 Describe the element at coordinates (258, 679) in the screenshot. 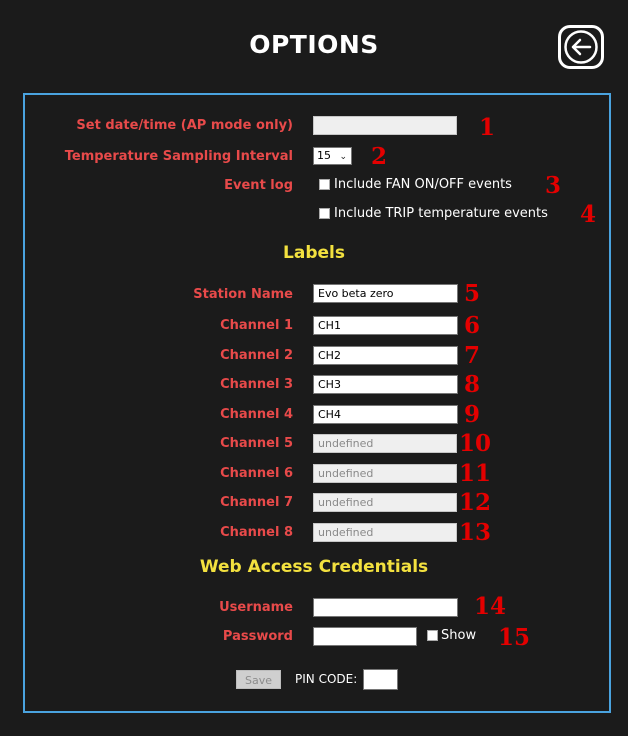

I see `save-button: Save` at that location.